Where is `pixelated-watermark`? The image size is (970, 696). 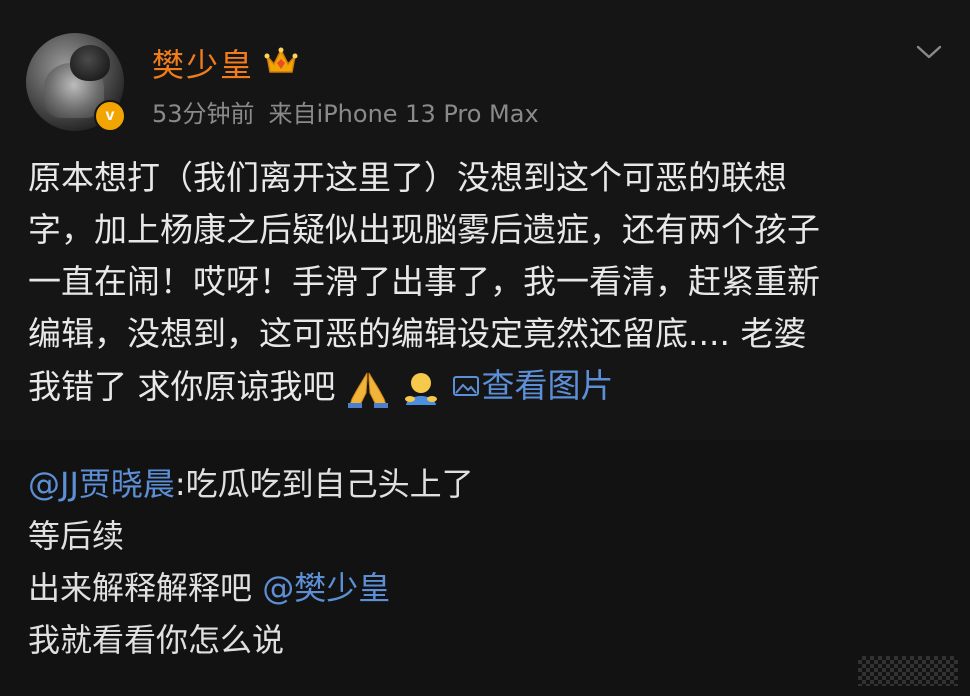
pixelated-watermark is located at coordinates (908, 671).